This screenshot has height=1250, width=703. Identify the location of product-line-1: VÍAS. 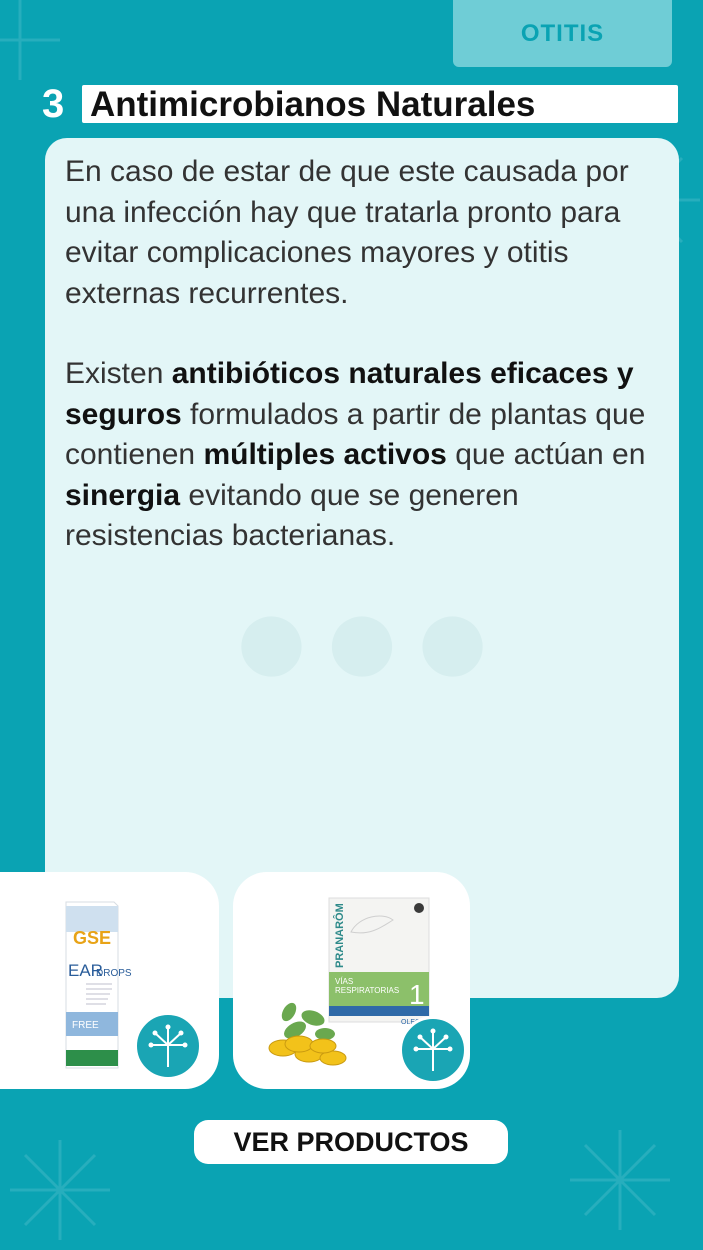
(344, 981).